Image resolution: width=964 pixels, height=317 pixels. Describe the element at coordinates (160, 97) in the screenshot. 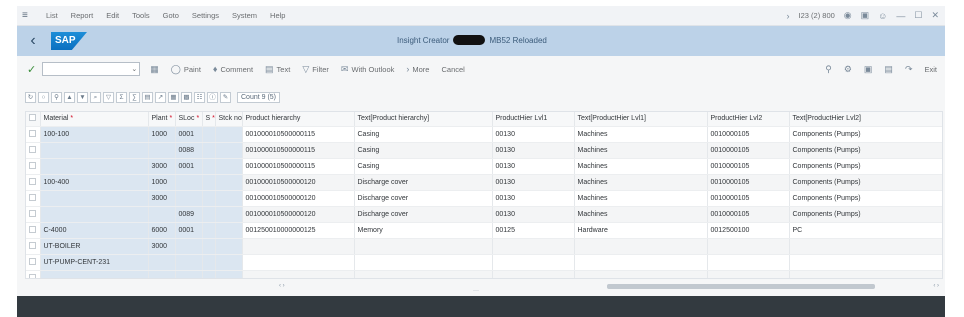

I see `export-icon: ↗` at that location.